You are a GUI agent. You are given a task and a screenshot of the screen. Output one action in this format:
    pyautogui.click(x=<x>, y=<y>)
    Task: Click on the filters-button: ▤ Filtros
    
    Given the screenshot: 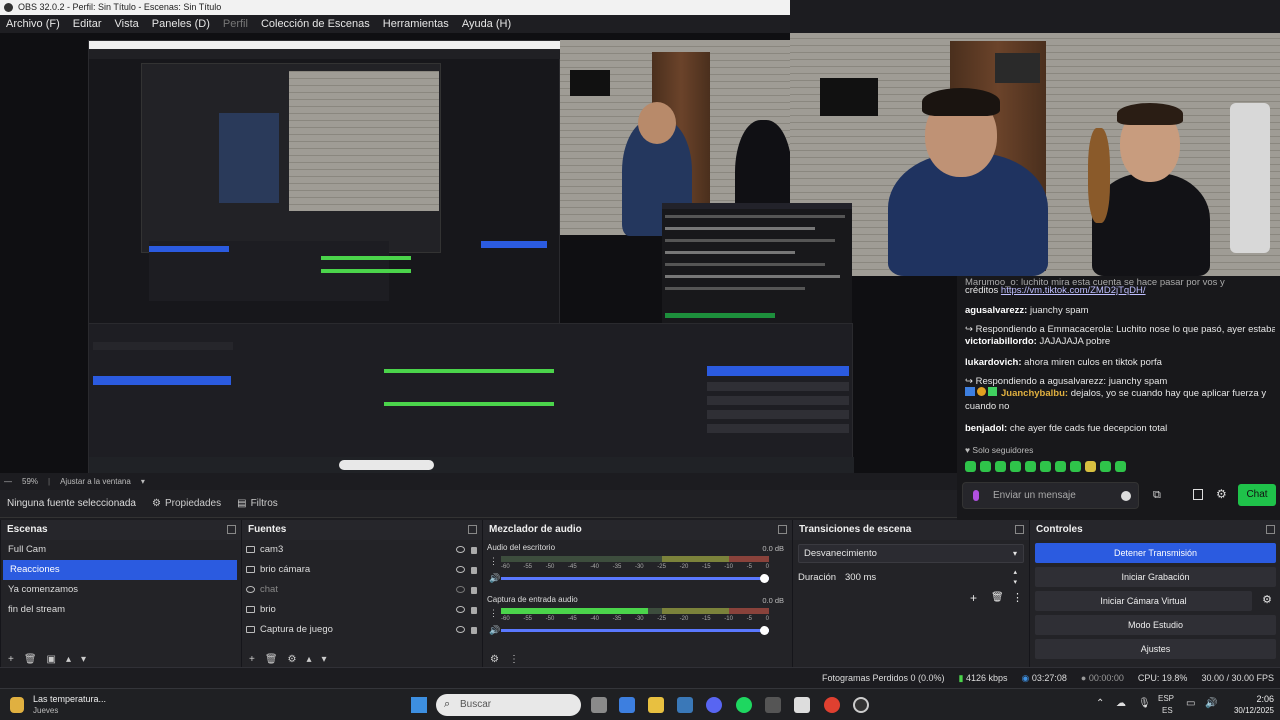 What is the action you would take?
    pyautogui.click(x=257, y=504)
    